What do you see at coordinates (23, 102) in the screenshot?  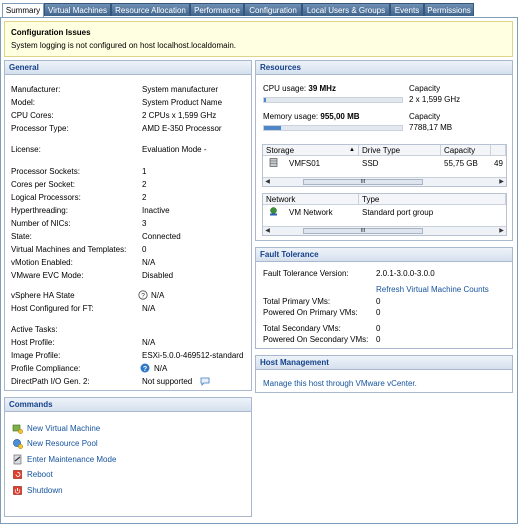 I see `general-row-label: Model:` at bounding box center [23, 102].